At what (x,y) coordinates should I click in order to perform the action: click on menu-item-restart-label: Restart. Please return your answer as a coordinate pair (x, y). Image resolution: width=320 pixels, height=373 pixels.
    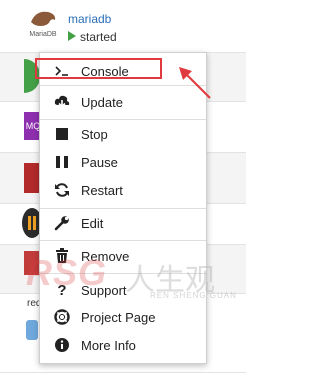
    Looking at the image, I should click on (102, 190).